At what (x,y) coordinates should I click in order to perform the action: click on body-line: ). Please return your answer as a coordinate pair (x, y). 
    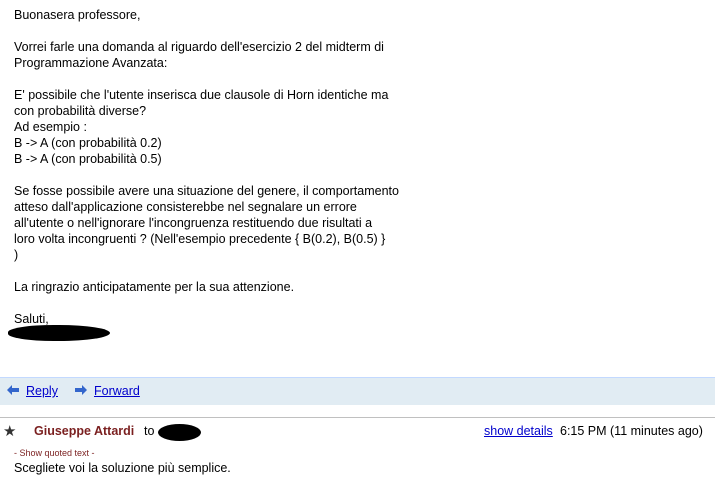
    Looking at the image, I should click on (16, 255).